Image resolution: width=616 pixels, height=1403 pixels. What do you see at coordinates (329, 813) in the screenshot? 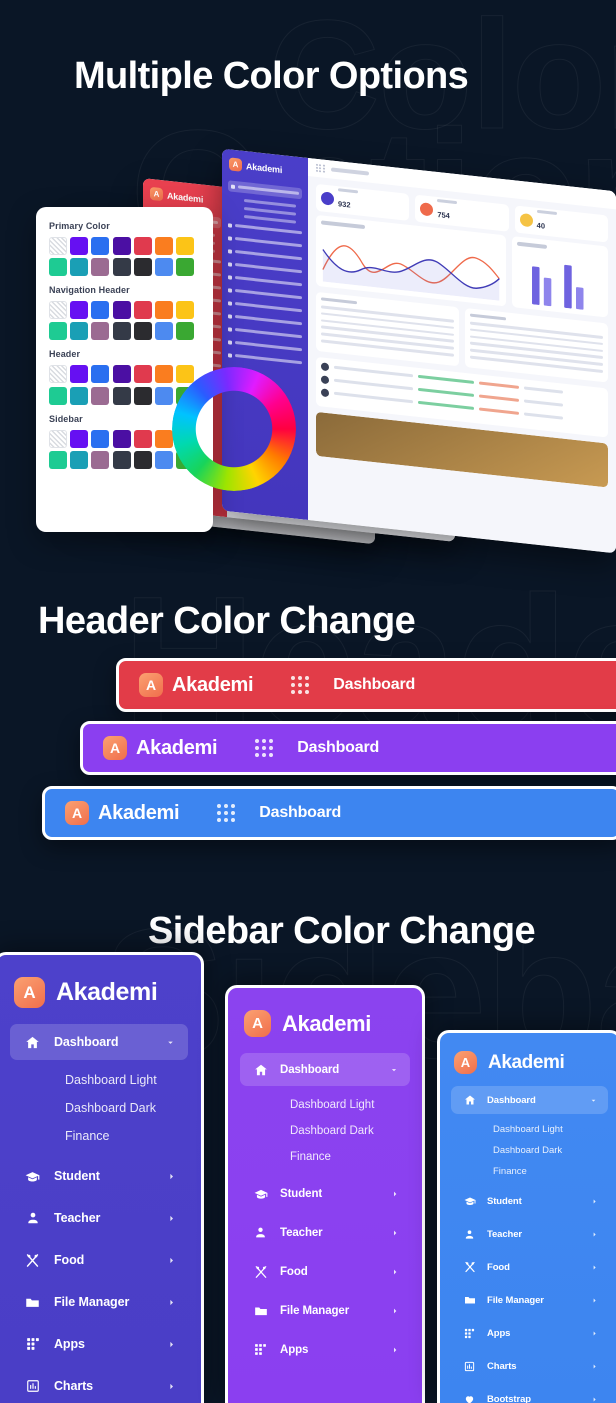
I see `header-bar-blue: A Akademi Dashboard` at bounding box center [329, 813].